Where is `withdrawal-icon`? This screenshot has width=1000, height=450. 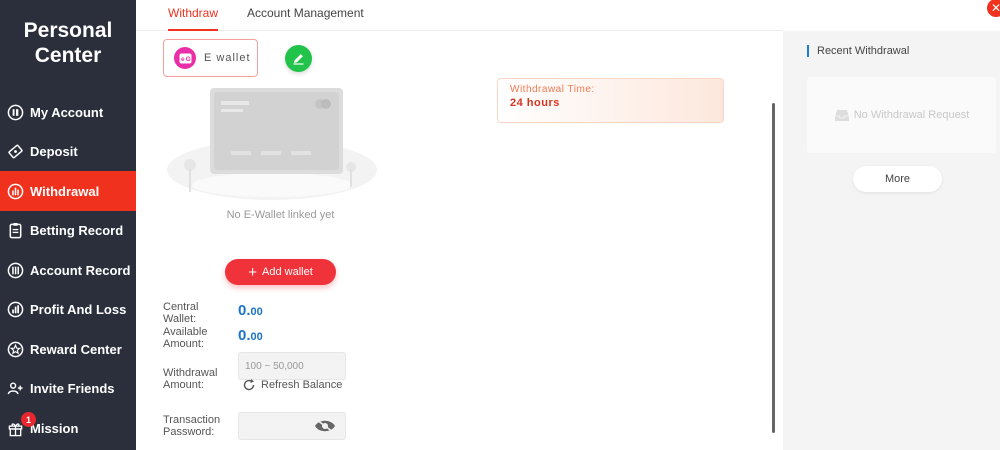 withdrawal-icon is located at coordinates (15, 191).